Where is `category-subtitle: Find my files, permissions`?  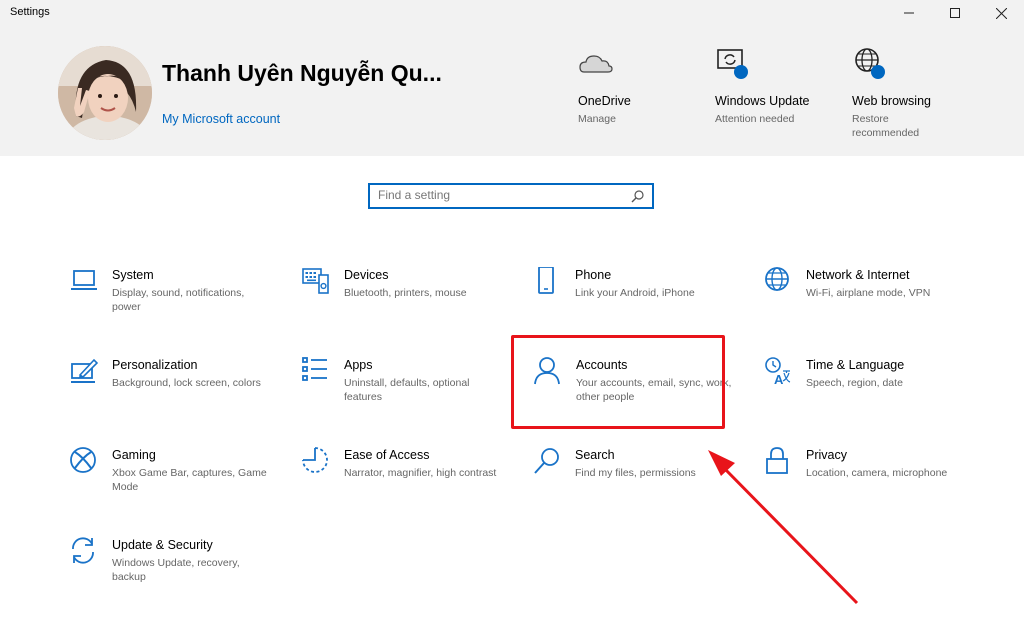 category-subtitle: Find my files, permissions is located at coordinates (635, 473).